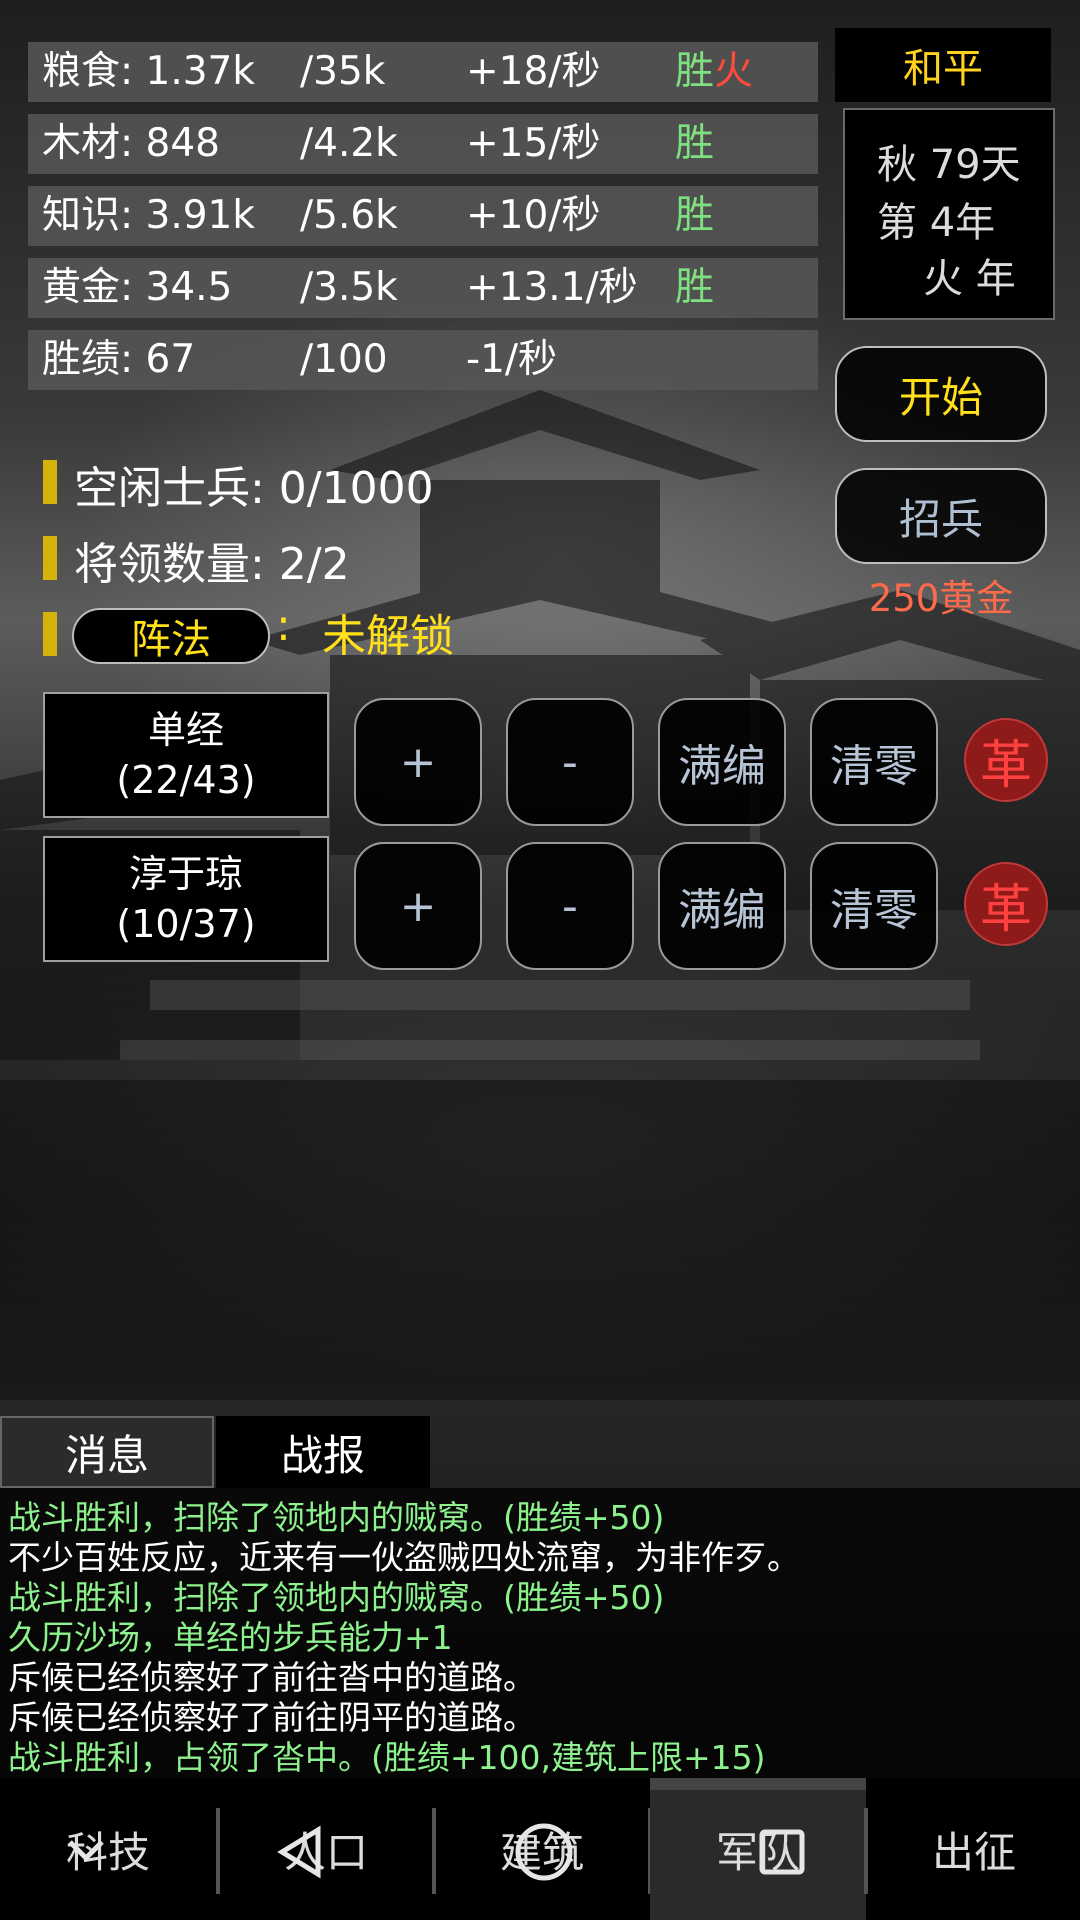 Image resolution: width=1080 pixels, height=1920 pixels. Describe the element at coordinates (941, 394) in the screenshot. I see `start-button: 开始` at that location.